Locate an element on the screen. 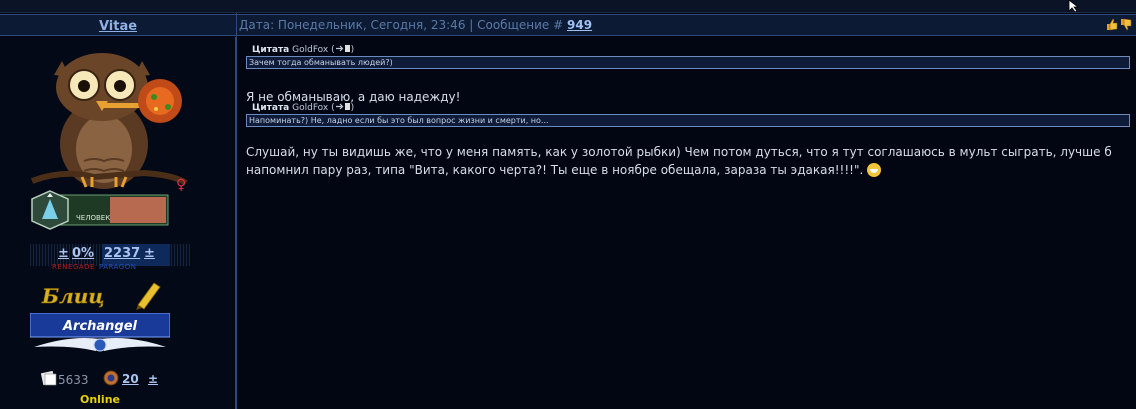 Image resolution: width=1136 pixels, height=409 pixels. post-count: 5633 is located at coordinates (73, 380).